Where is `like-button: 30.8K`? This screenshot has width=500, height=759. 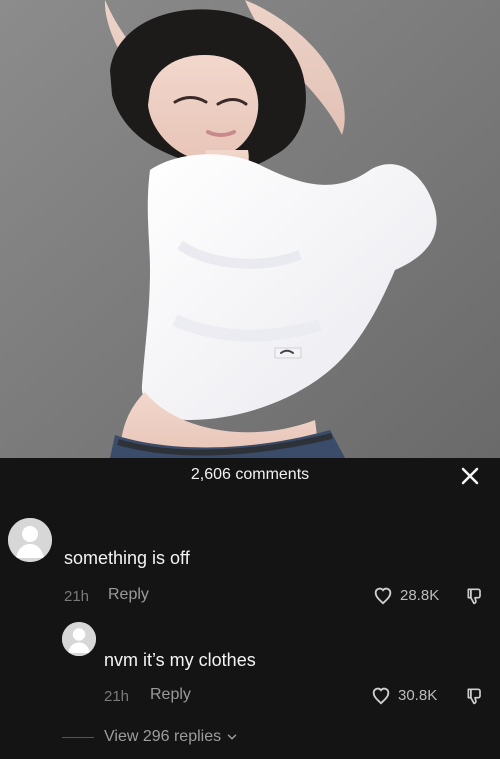
like-button: 30.8K is located at coordinates (403, 695).